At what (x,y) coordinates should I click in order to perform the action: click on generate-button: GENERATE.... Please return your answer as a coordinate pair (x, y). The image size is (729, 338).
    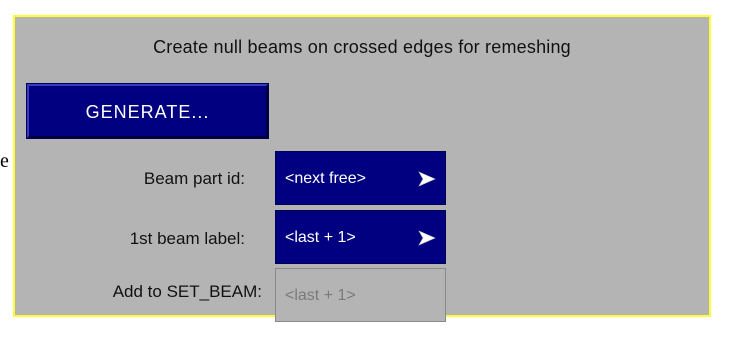
    Looking at the image, I should click on (147, 111).